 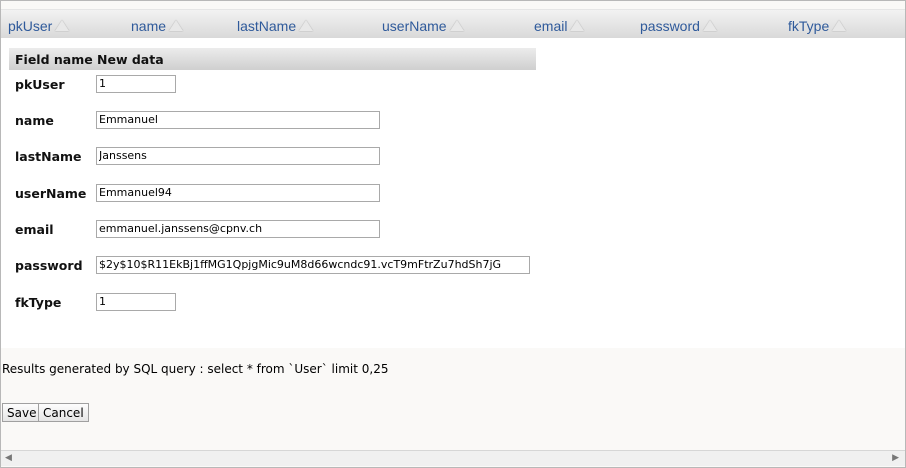 I want to click on column-header-username: userName, so click(x=423, y=26).